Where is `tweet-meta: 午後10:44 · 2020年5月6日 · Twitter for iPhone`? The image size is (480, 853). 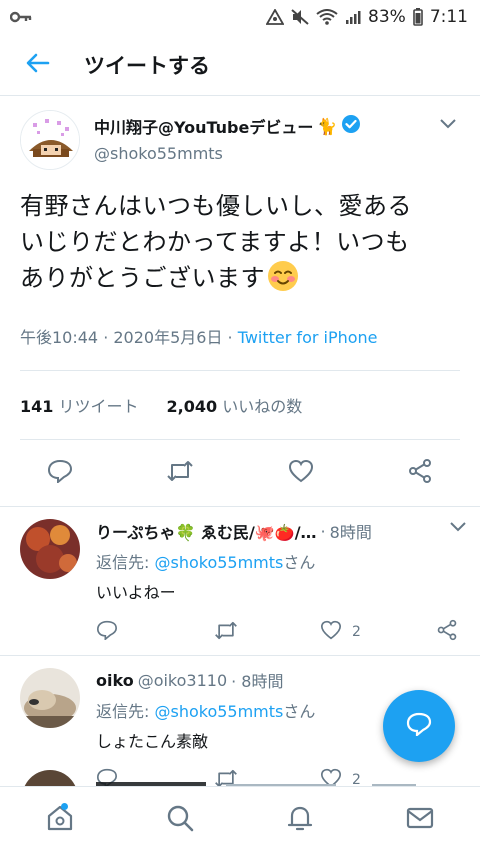 tweet-meta: 午後10:44 · 2020年5月6日 · Twitter for iPhone is located at coordinates (240, 347).